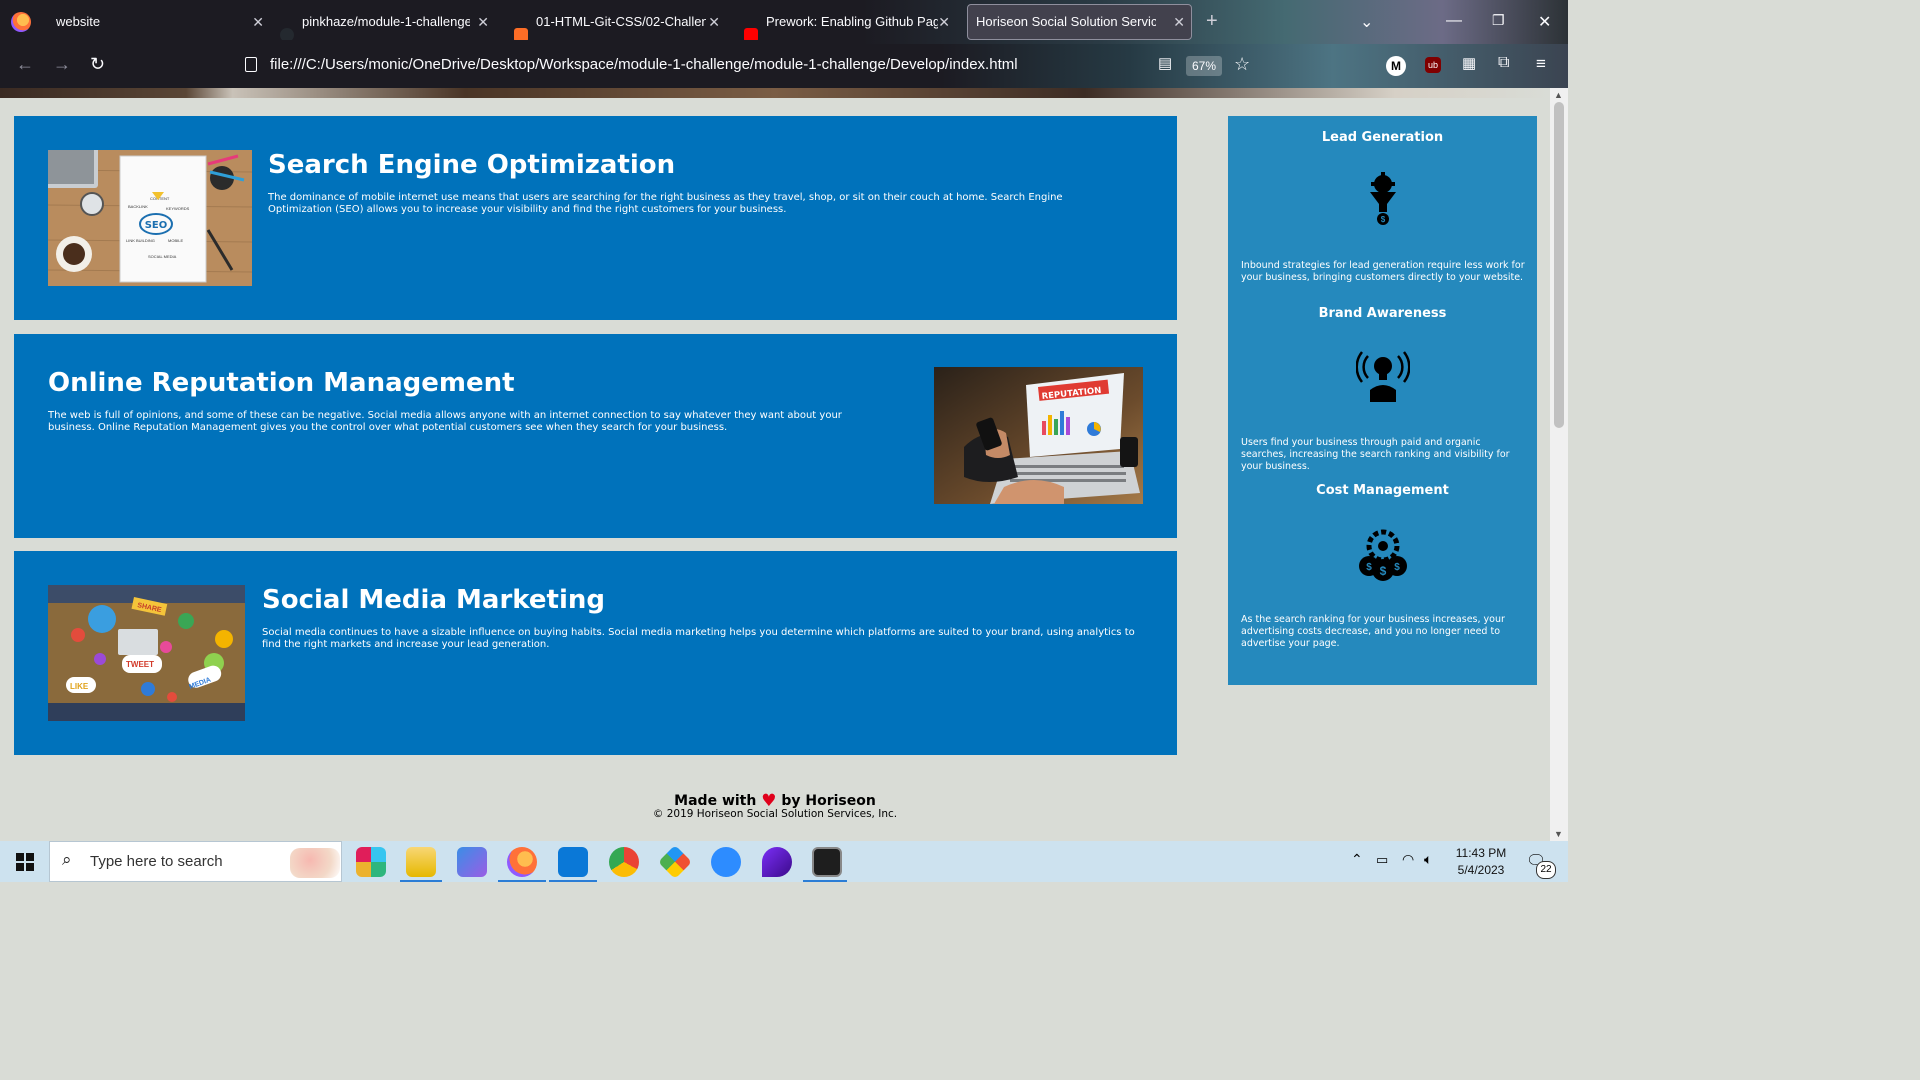 The image size is (1920, 1080). I want to click on search-highlight-image, so click(315, 863).